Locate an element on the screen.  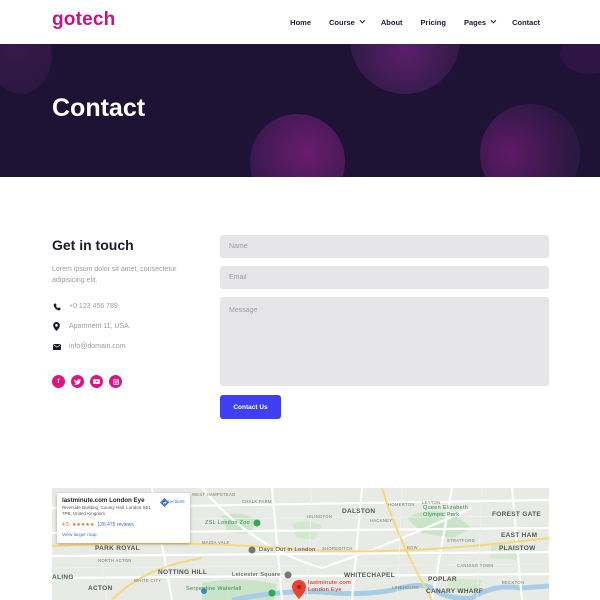
email-text: info@domain.com is located at coordinates (97, 346).